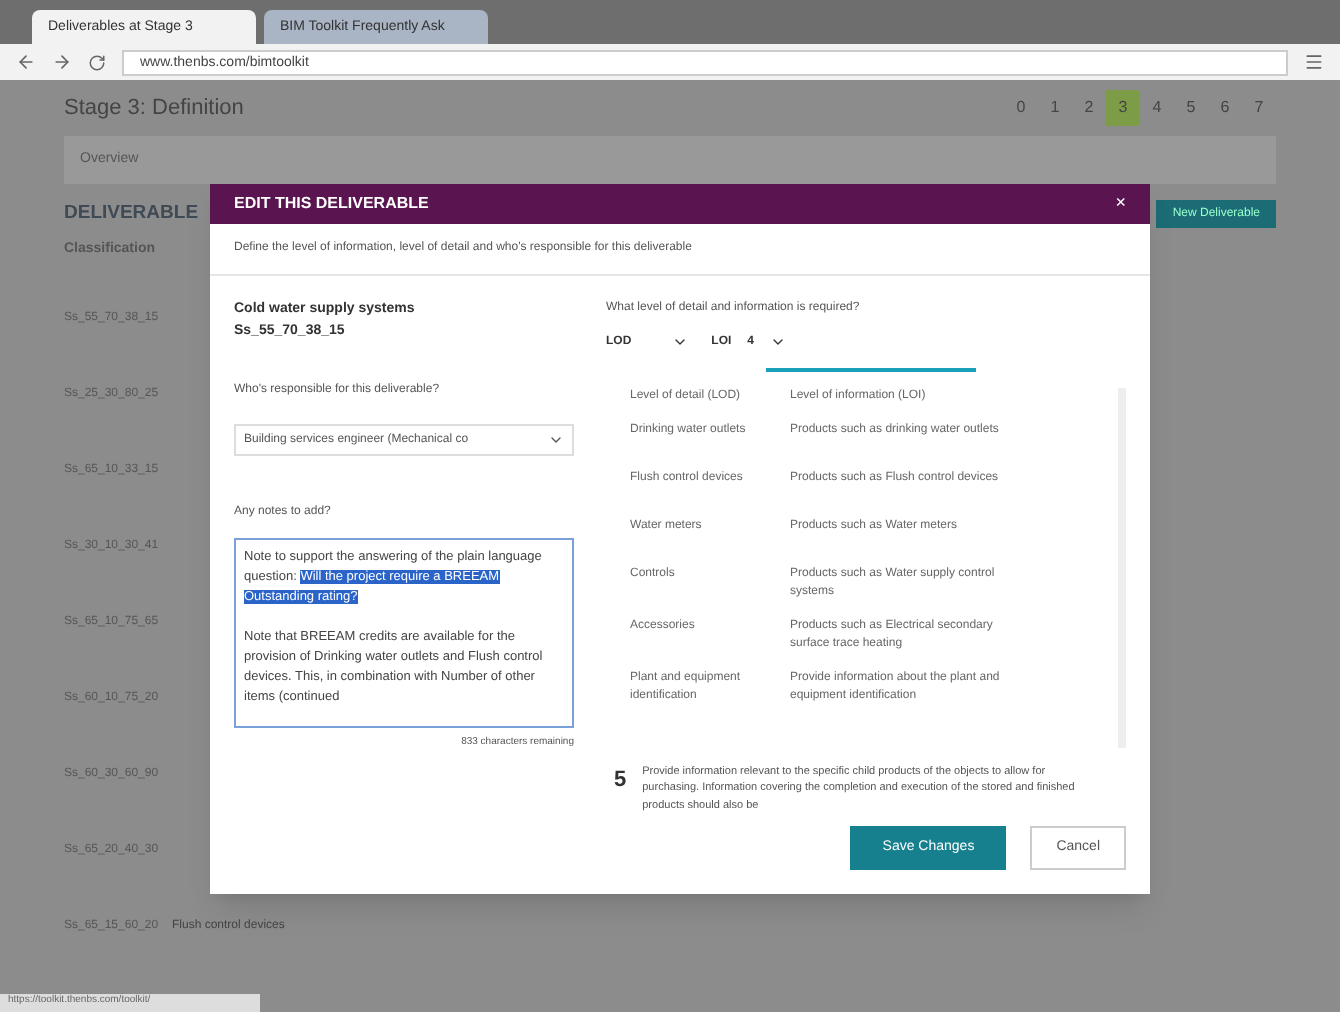 The image size is (1340, 1012). I want to click on dialog-title: EDIT THIS DELIVERABLE, so click(331, 204).